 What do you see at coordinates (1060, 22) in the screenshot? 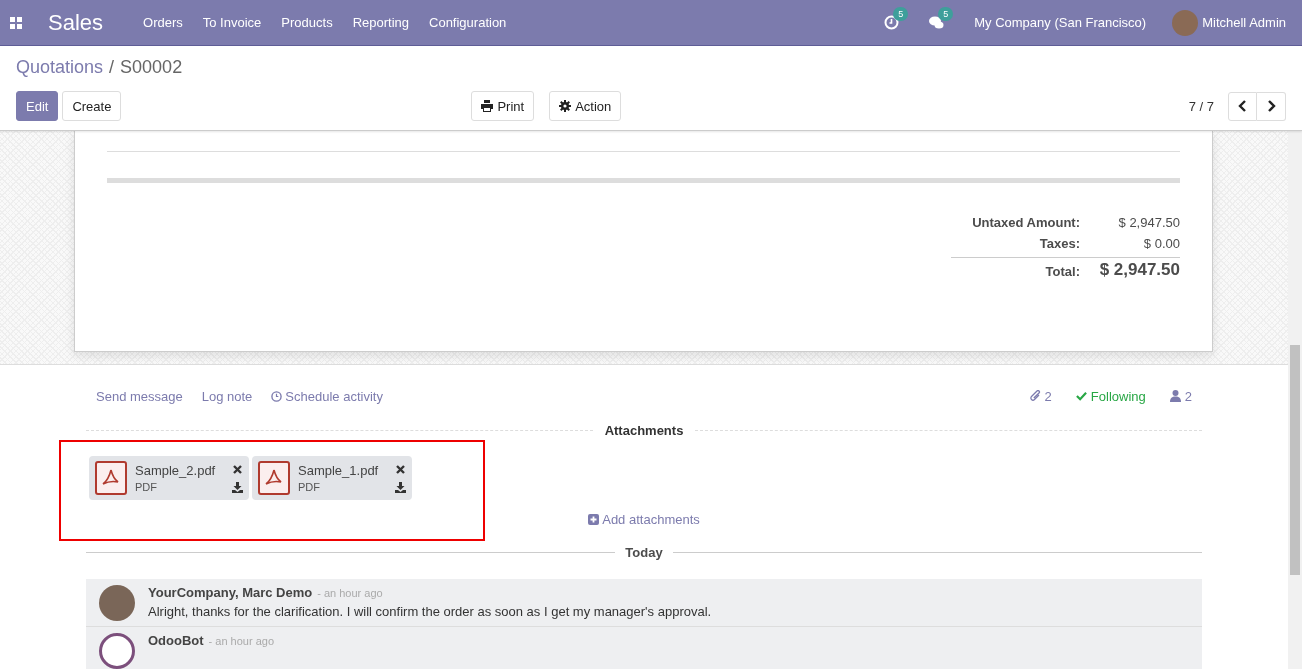
I see `company-switcher: My Company (San Francisco)` at bounding box center [1060, 22].